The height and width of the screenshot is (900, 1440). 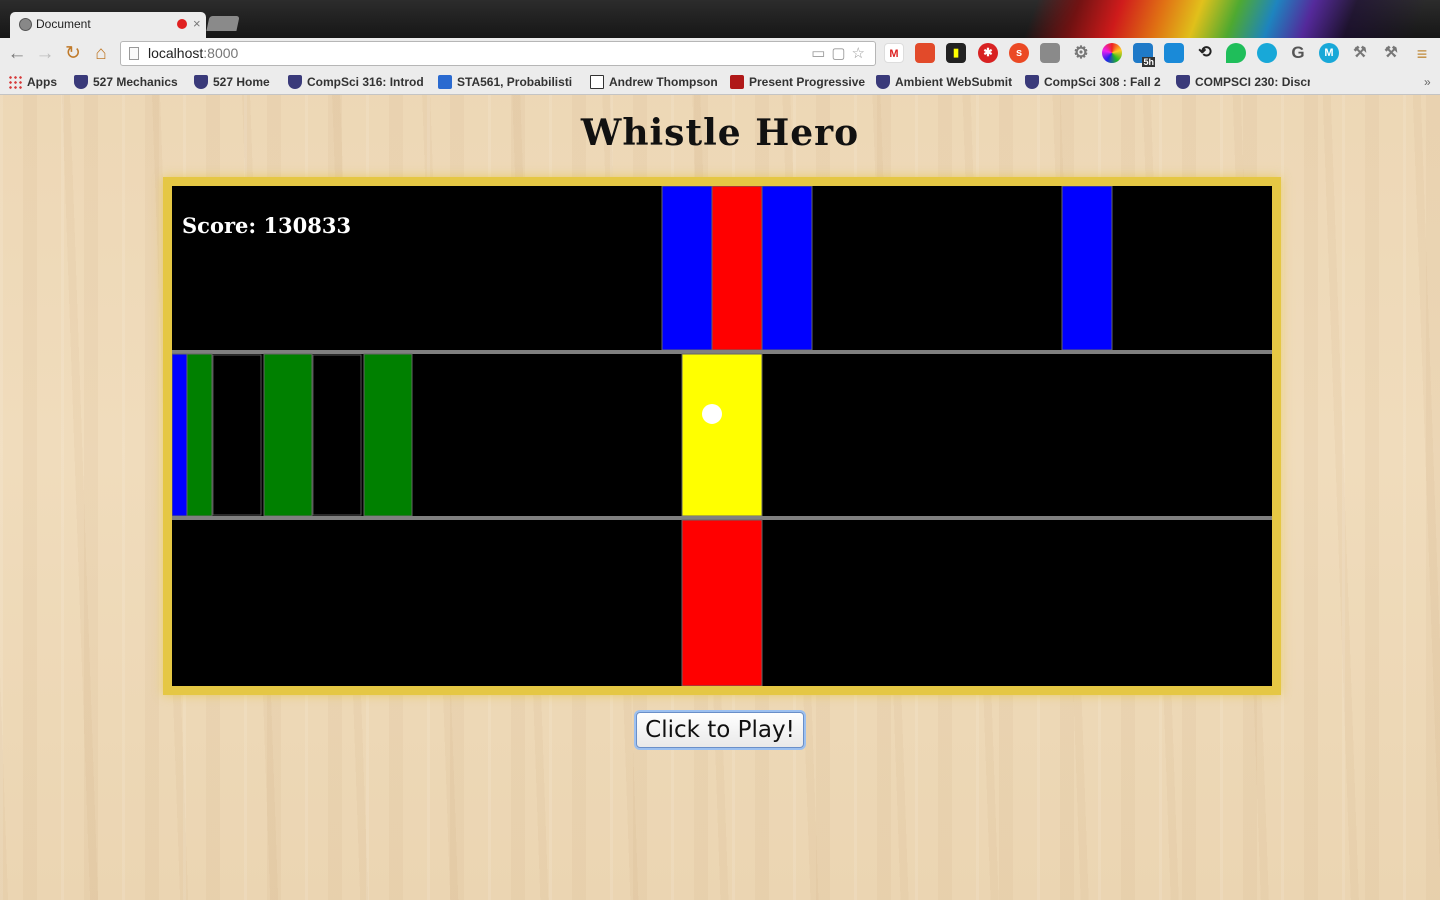 I want to click on bookmark-apps: Apps, so click(x=38, y=82).